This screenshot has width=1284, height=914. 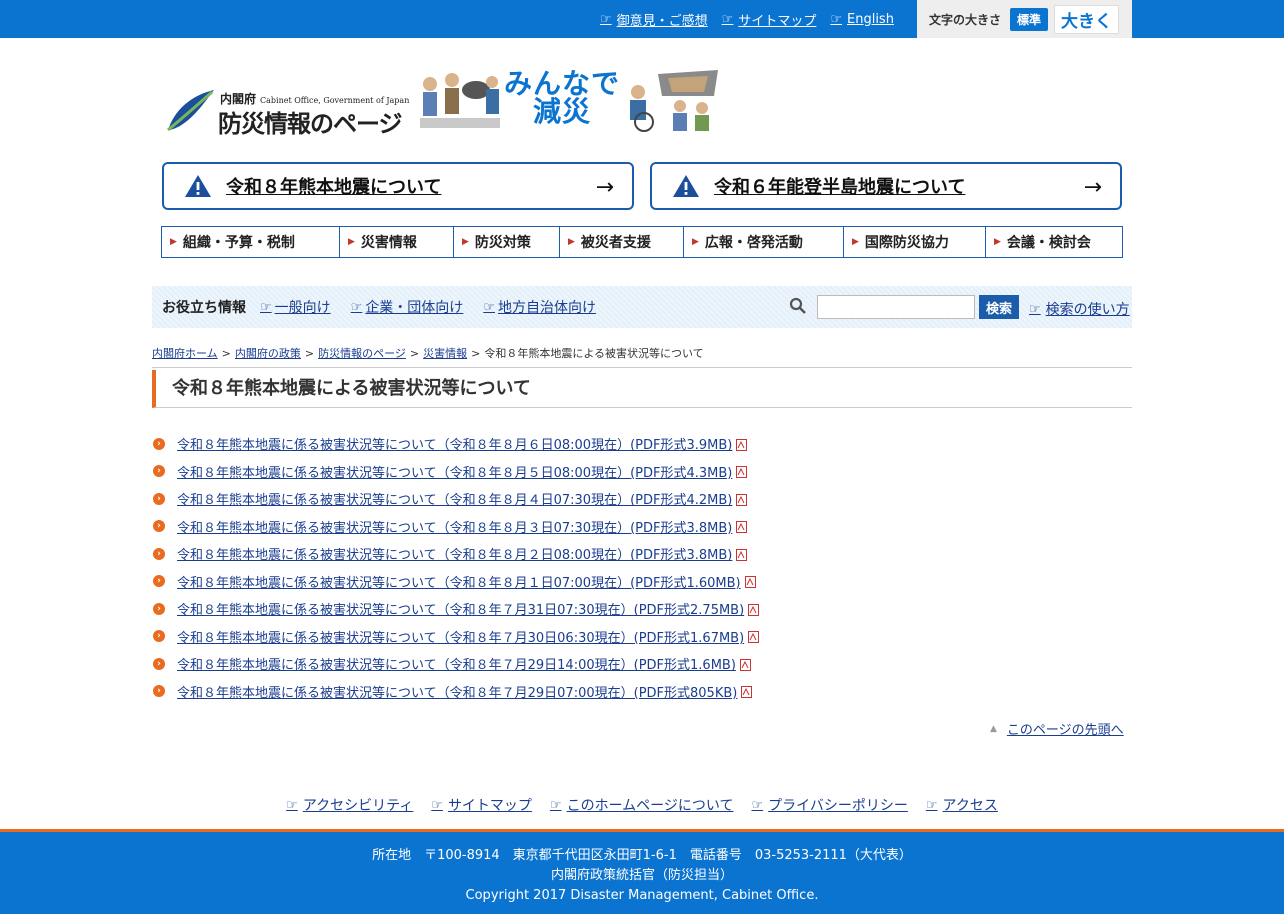 What do you see at coordinates (302, 308) in the screenshot?
I see `useful-link-label: 一般向け` at bounding box center [302, 308].